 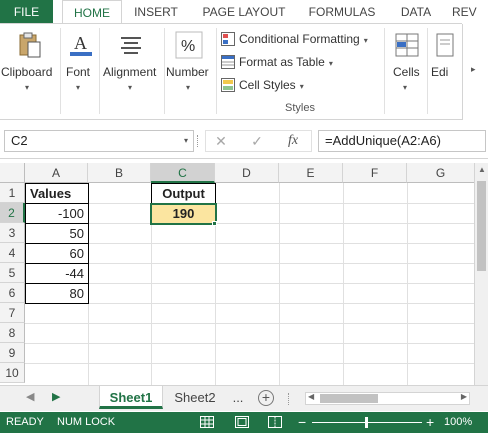 I want to click on insert-function-button: fx, so click(x=293, y=141).